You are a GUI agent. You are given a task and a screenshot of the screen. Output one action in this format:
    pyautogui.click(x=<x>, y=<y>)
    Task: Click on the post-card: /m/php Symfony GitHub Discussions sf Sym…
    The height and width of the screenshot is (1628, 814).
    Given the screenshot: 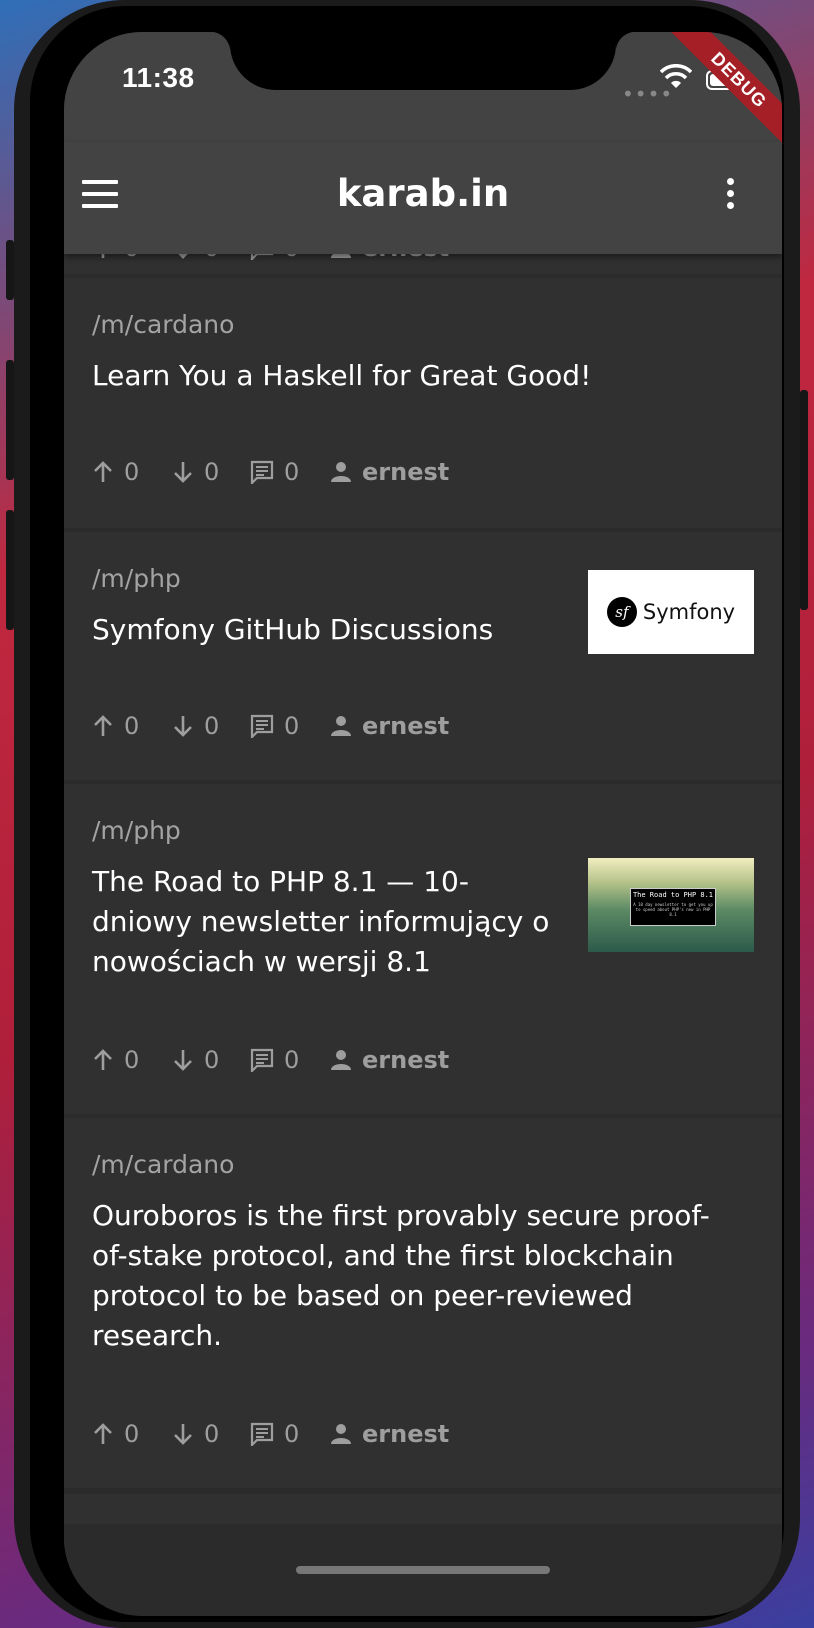 What is the action you would take?
    pyautogui.click(x=423, y=656)
    